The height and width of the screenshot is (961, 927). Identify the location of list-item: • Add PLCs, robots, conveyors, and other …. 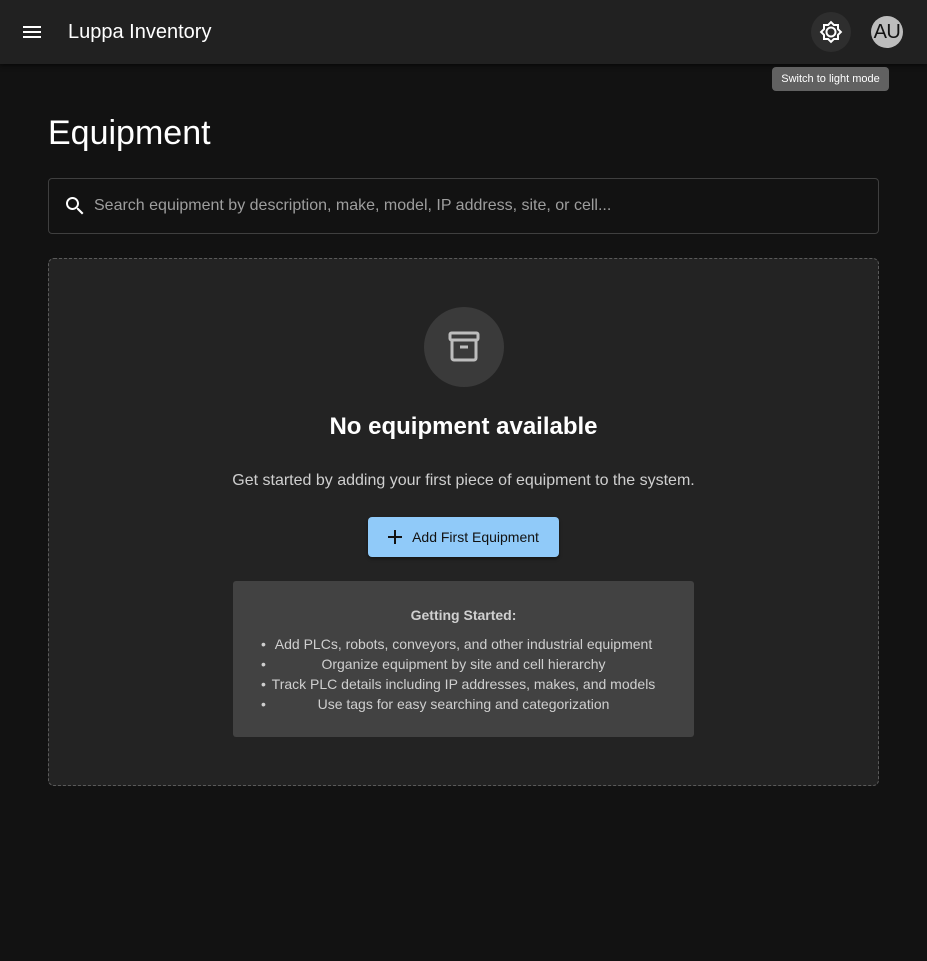
(457, 644).